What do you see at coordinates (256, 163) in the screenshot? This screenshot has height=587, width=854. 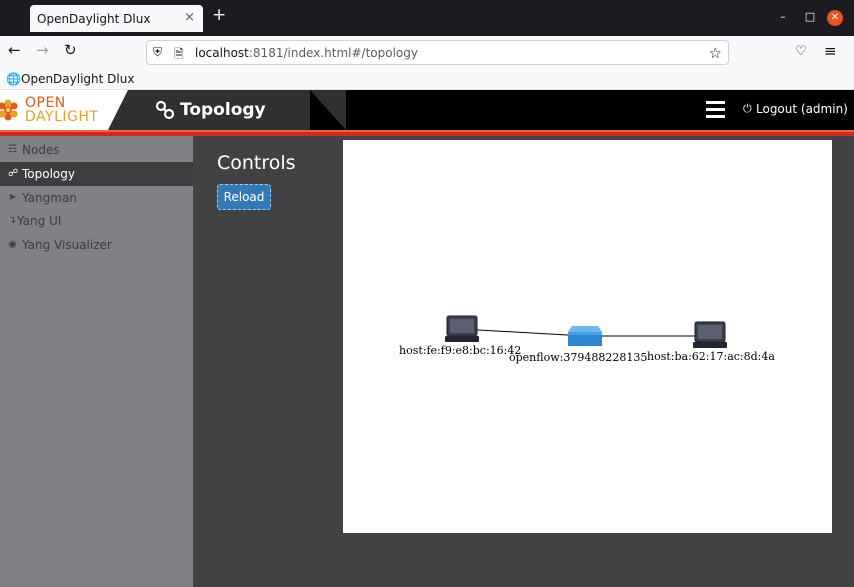 I see `controls-heading: Controls` at bounding box center [256, 163].